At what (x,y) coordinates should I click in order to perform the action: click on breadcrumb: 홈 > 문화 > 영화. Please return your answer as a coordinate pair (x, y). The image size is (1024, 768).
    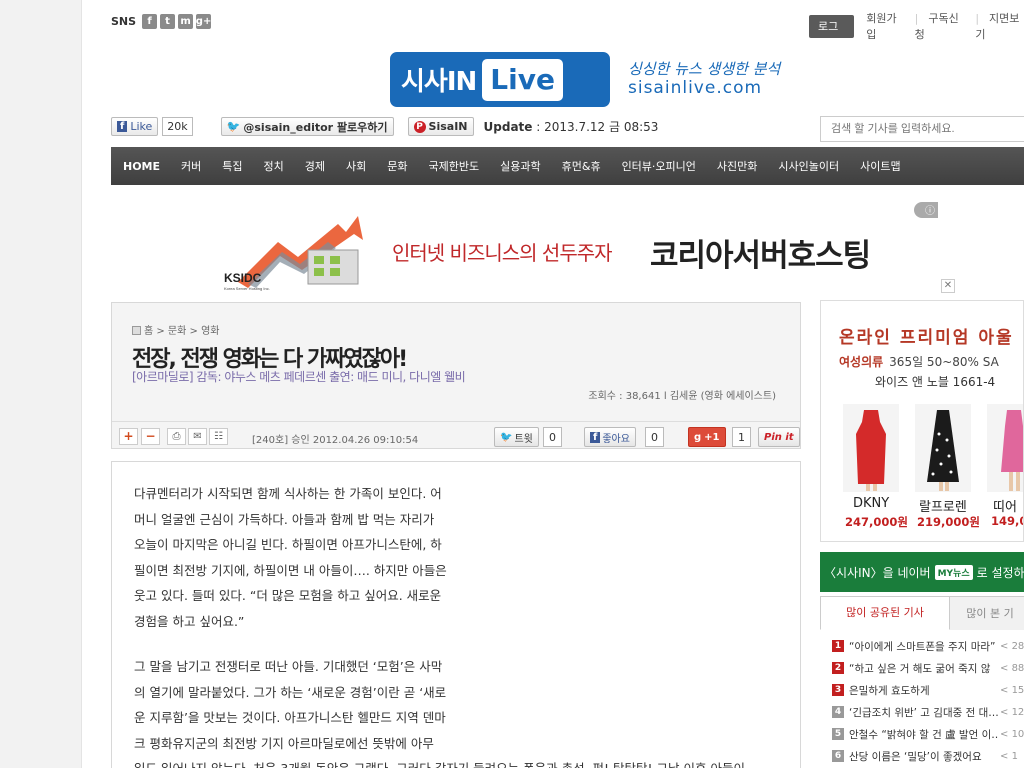
    Looking at the image, I should click on (175, 329).